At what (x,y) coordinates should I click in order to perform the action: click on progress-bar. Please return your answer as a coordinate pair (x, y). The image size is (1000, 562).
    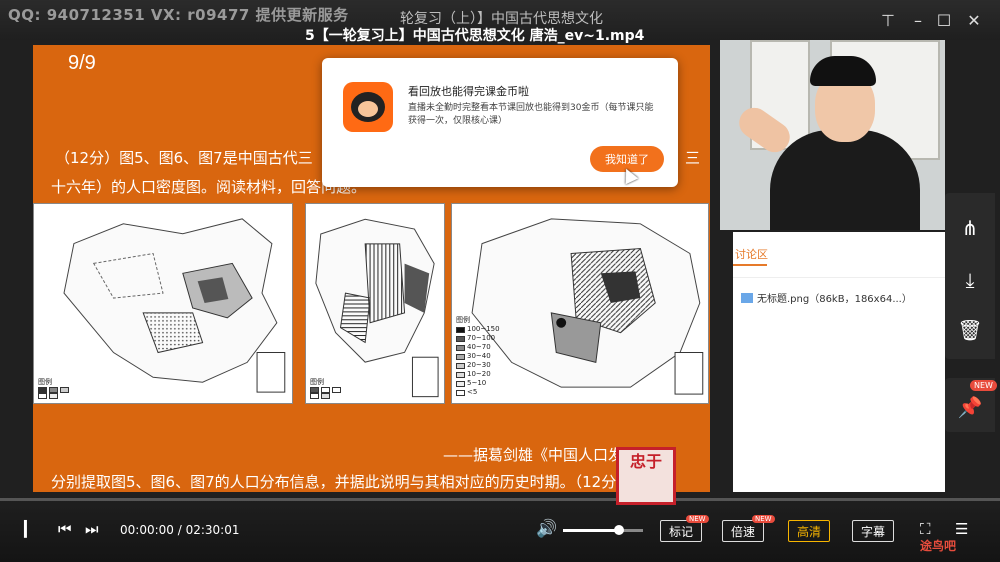
    Looking at the image, I should click on (500, 499).